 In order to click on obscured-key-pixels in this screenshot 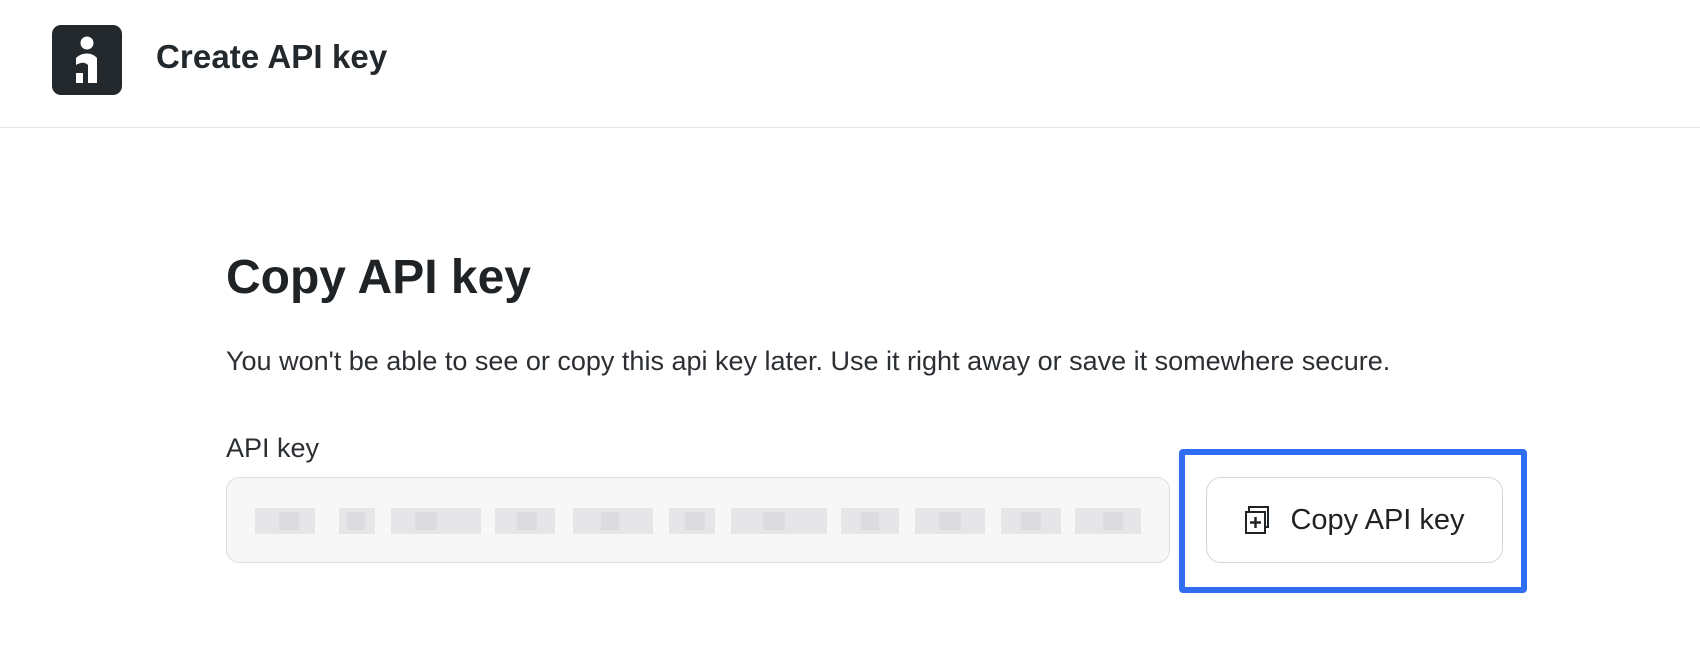, I will do `click(698, 521)`.